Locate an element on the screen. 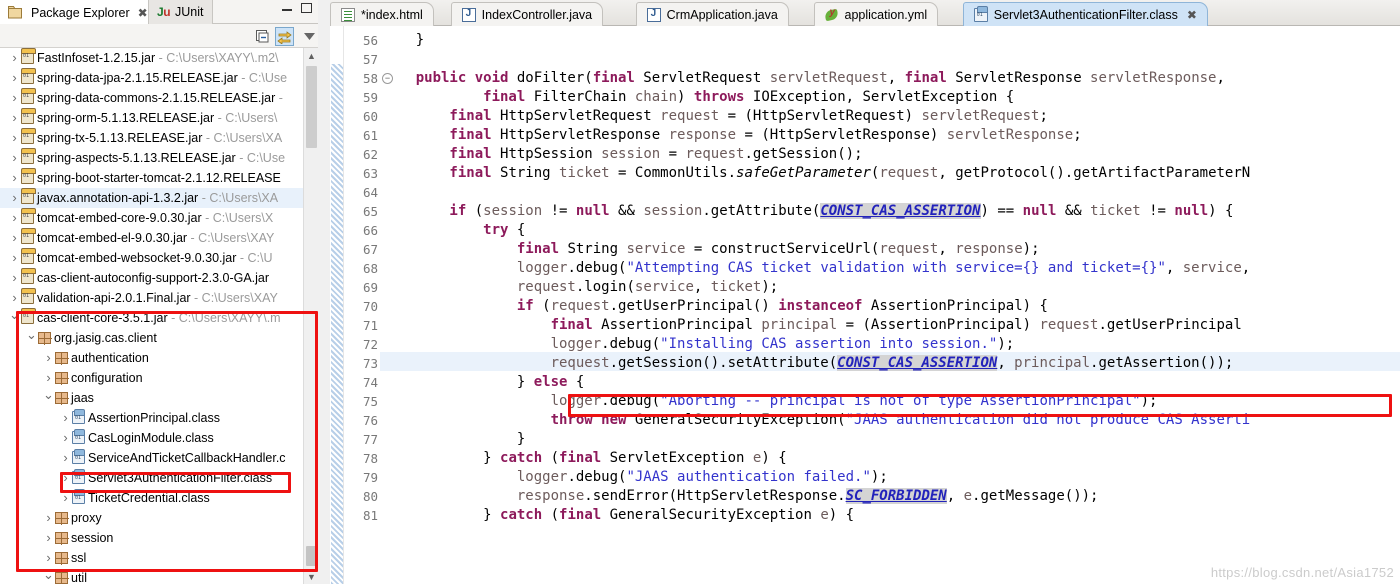 The width and height of the screenshot is (1400, 584). editor-tab: CrmApplication.java is located at coordinates (712, 14).